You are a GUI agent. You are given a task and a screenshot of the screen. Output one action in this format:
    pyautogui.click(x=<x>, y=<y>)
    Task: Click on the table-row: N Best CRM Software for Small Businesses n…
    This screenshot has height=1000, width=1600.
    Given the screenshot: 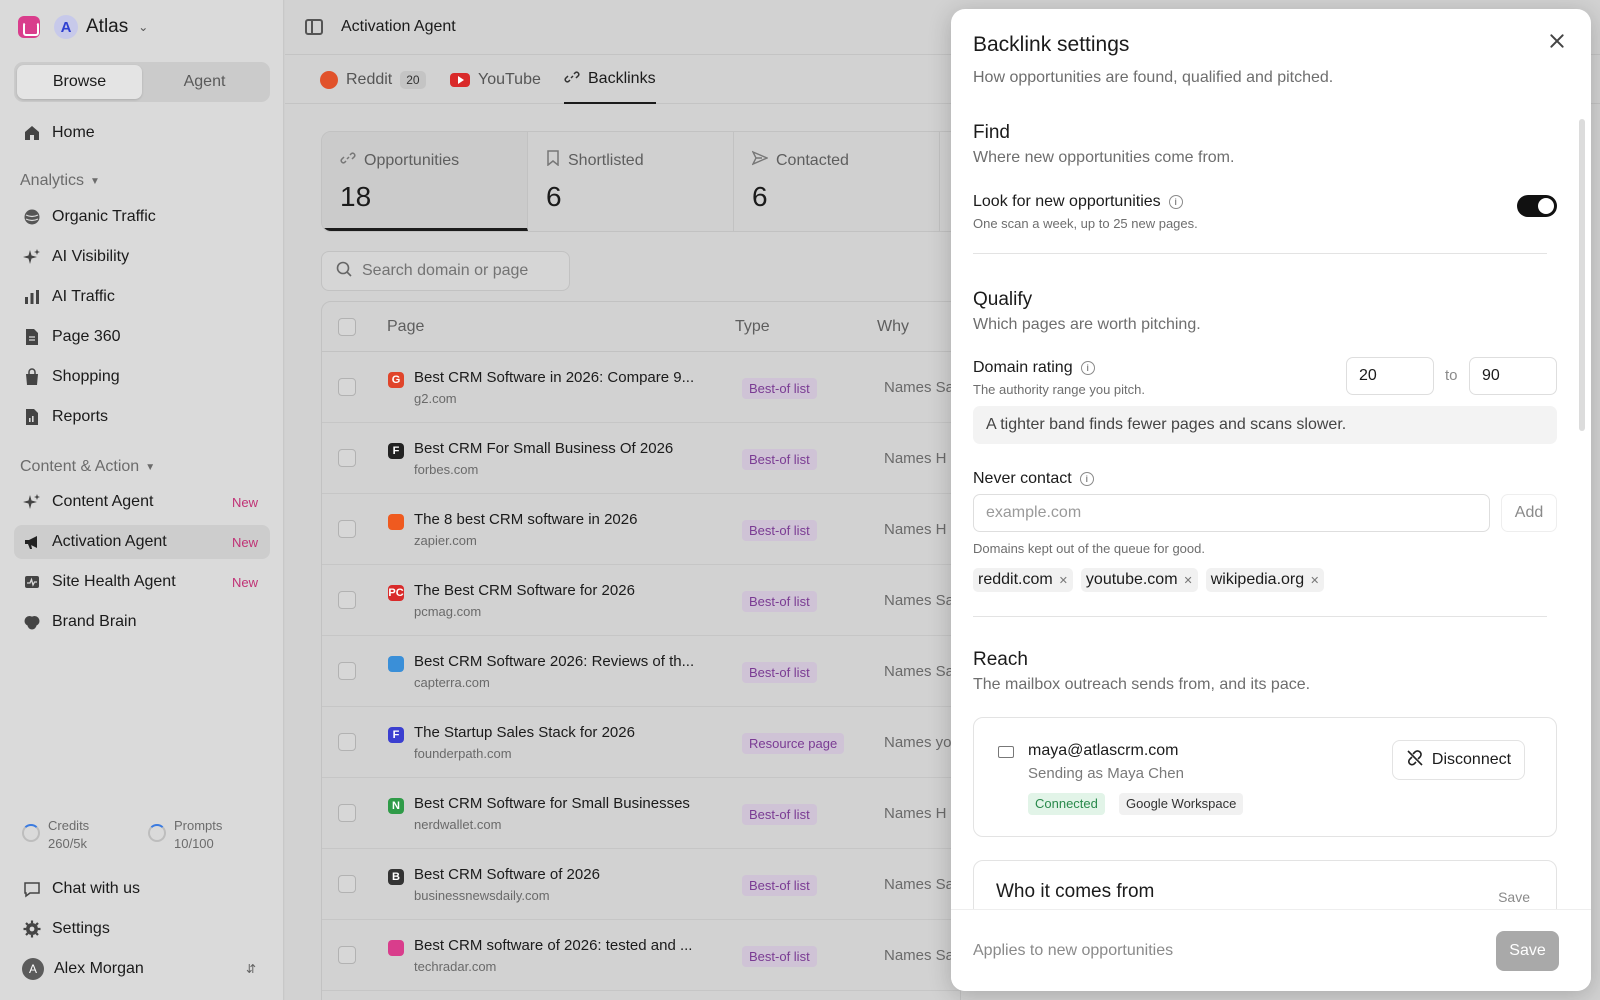 What is the action you would take?
    pyautogui.click(x=641, y=813)
    